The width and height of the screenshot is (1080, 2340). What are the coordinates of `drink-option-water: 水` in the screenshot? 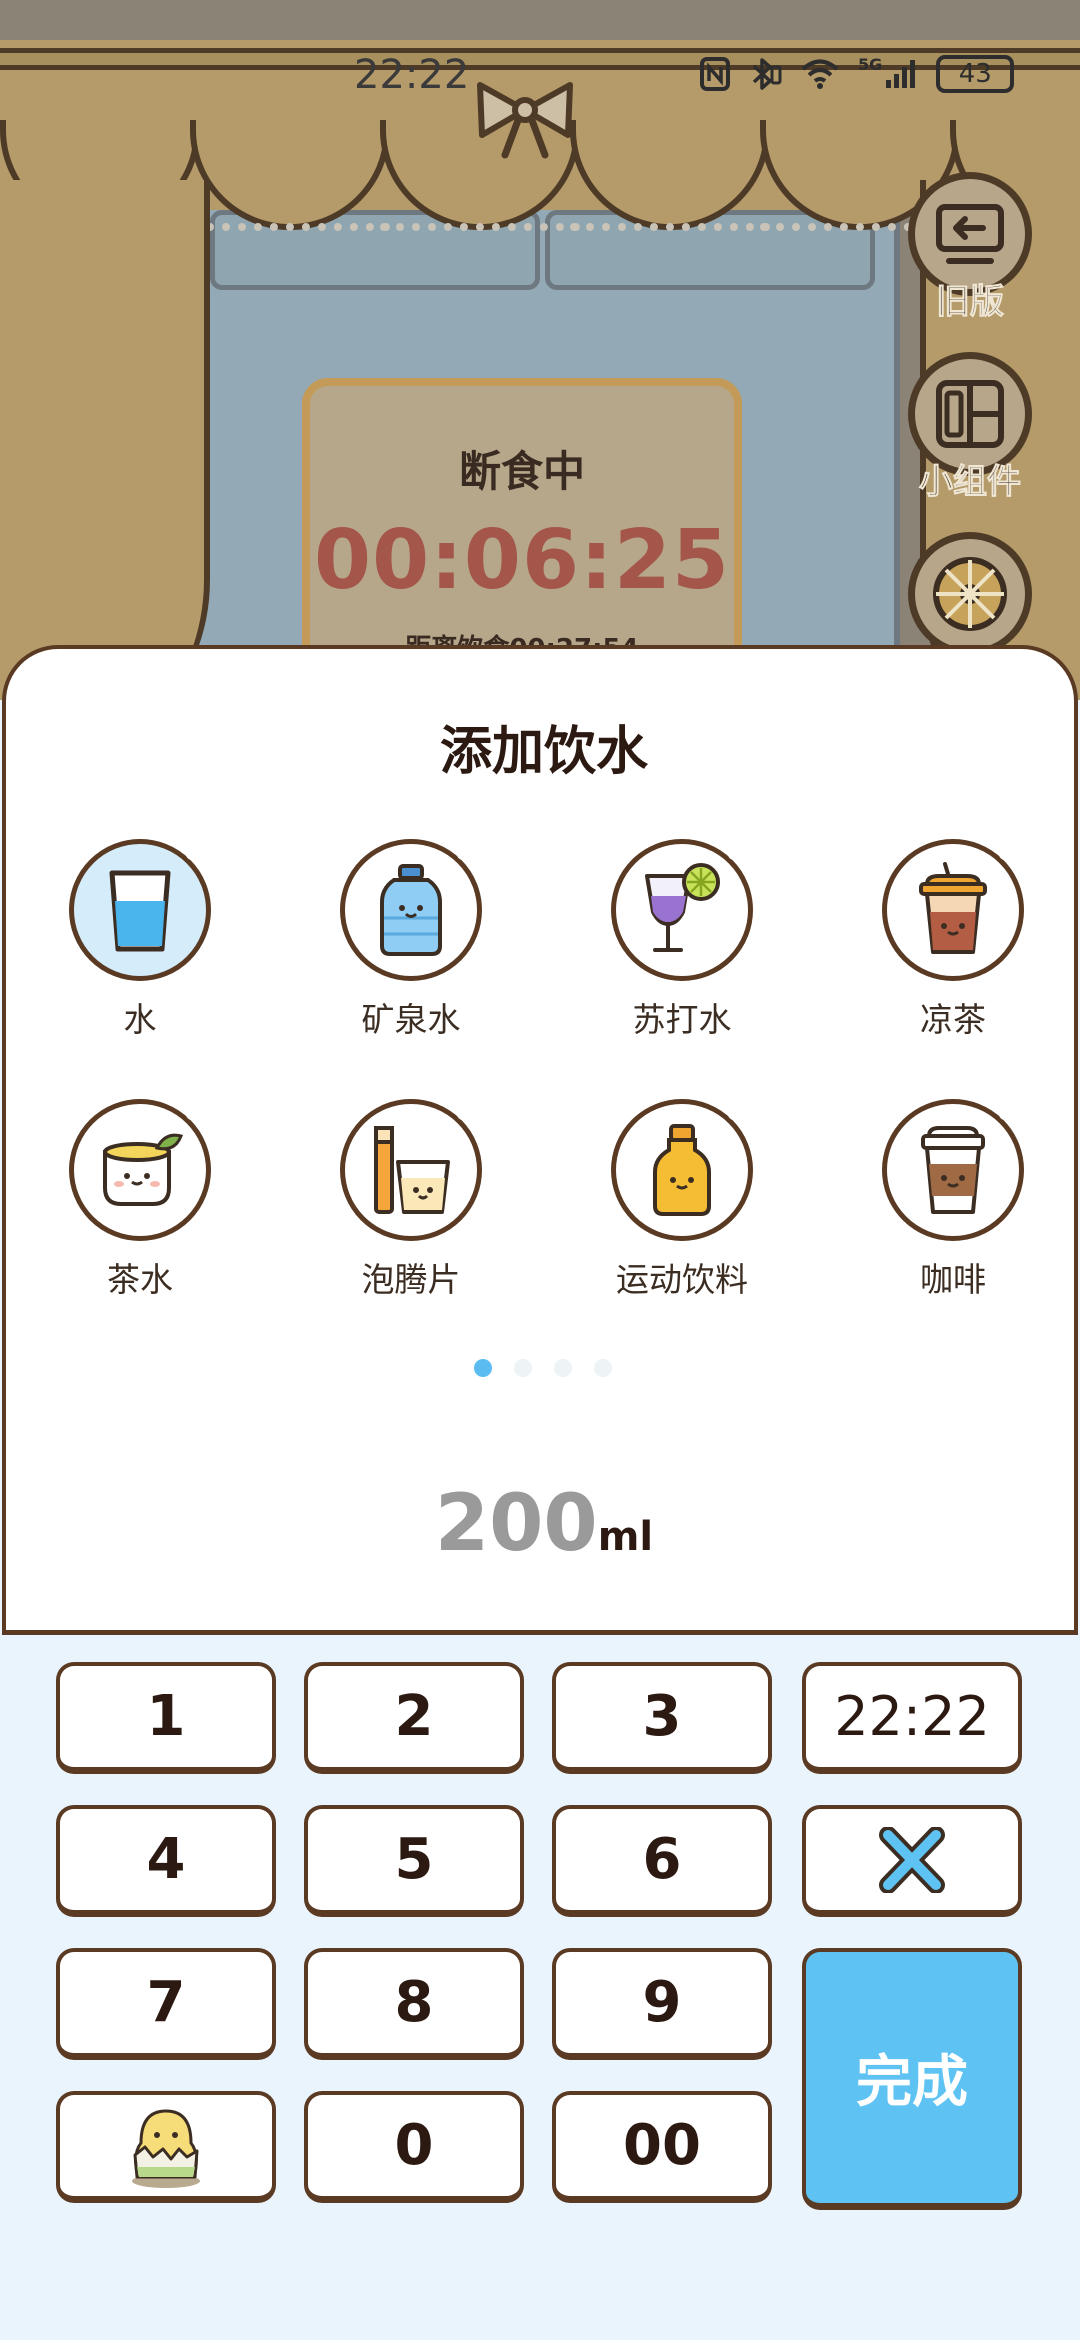 It's located at (140, 940).